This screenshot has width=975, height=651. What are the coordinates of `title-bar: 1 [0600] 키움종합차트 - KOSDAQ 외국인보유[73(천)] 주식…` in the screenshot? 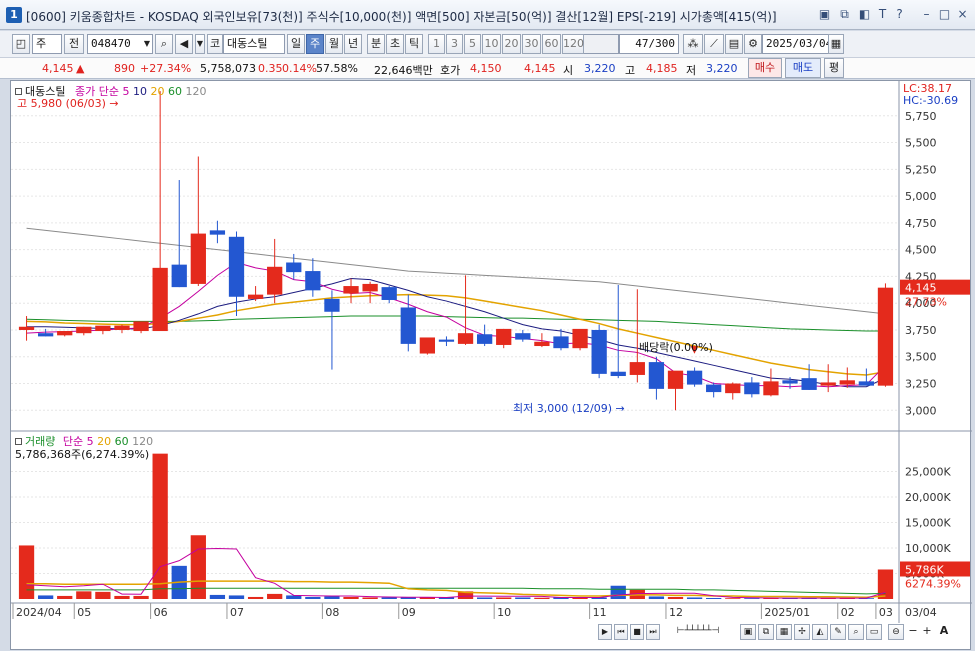 It's located at (487, 15).